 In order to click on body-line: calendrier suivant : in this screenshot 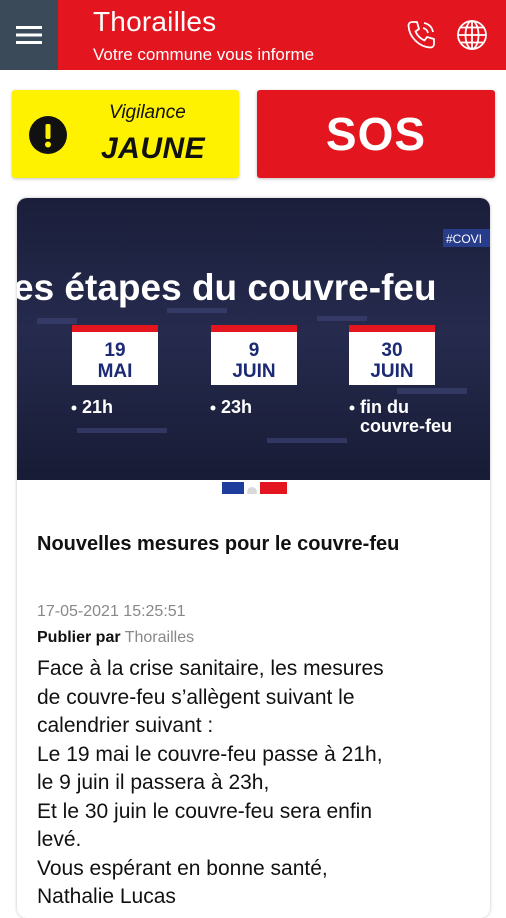, I will do `click(125, 725)`.